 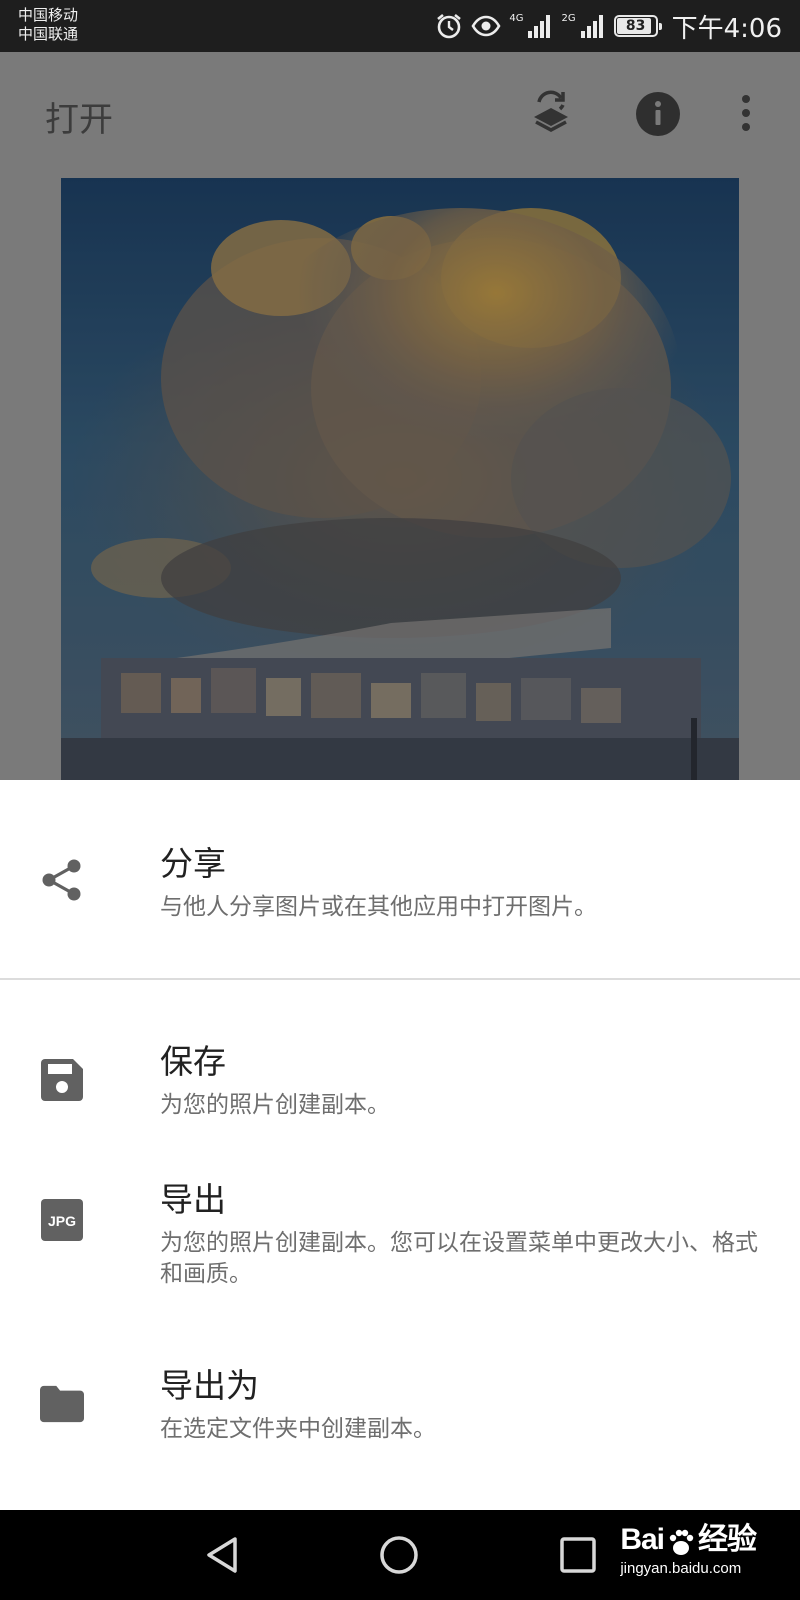 What do you see at coordinates (298, 1429) in the screenshot?
I see `export-as-description: 在选定文件夹中创建副本。` at bounding box center [298, 1429].